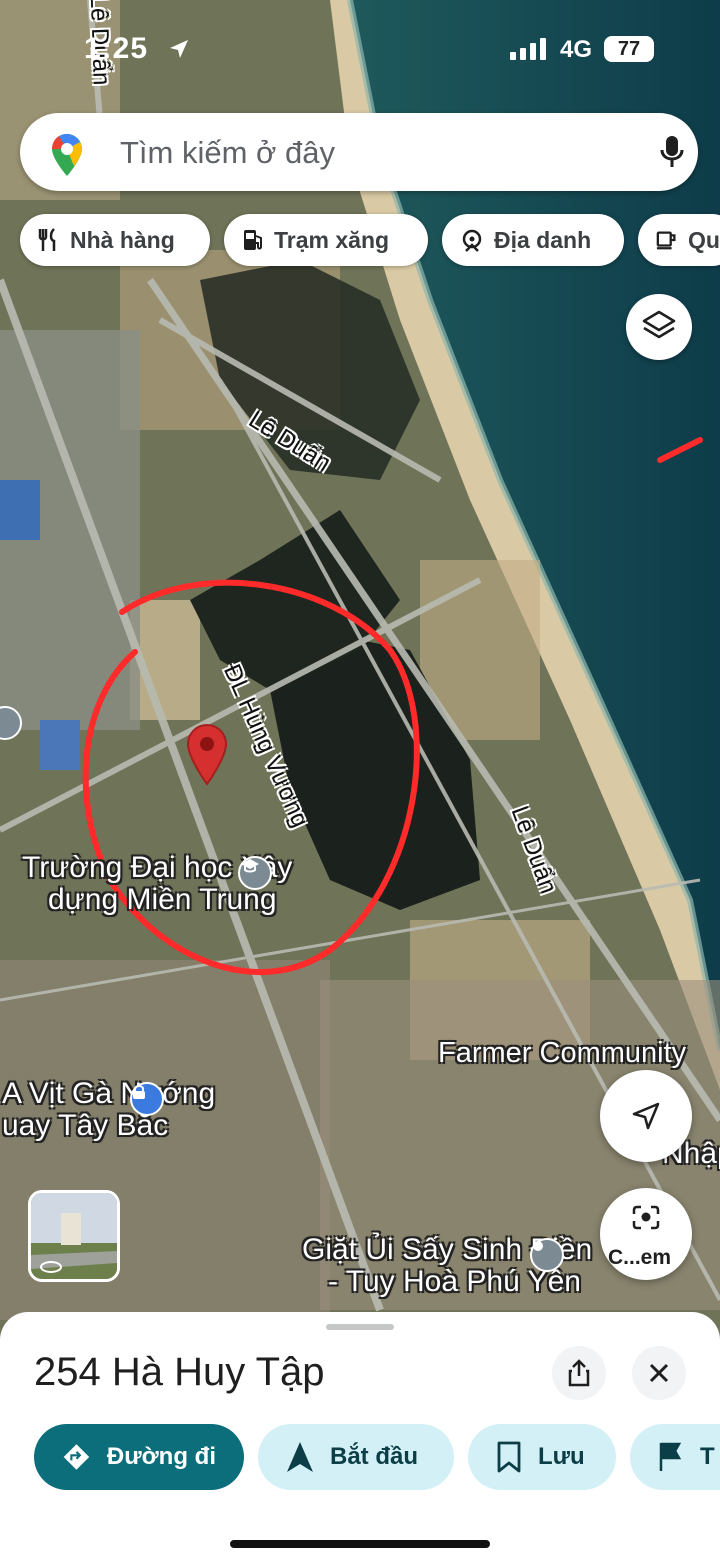  Describe the element at coordinates (253, 240) in the screenshot. I see `gas-station-icon` at that location.